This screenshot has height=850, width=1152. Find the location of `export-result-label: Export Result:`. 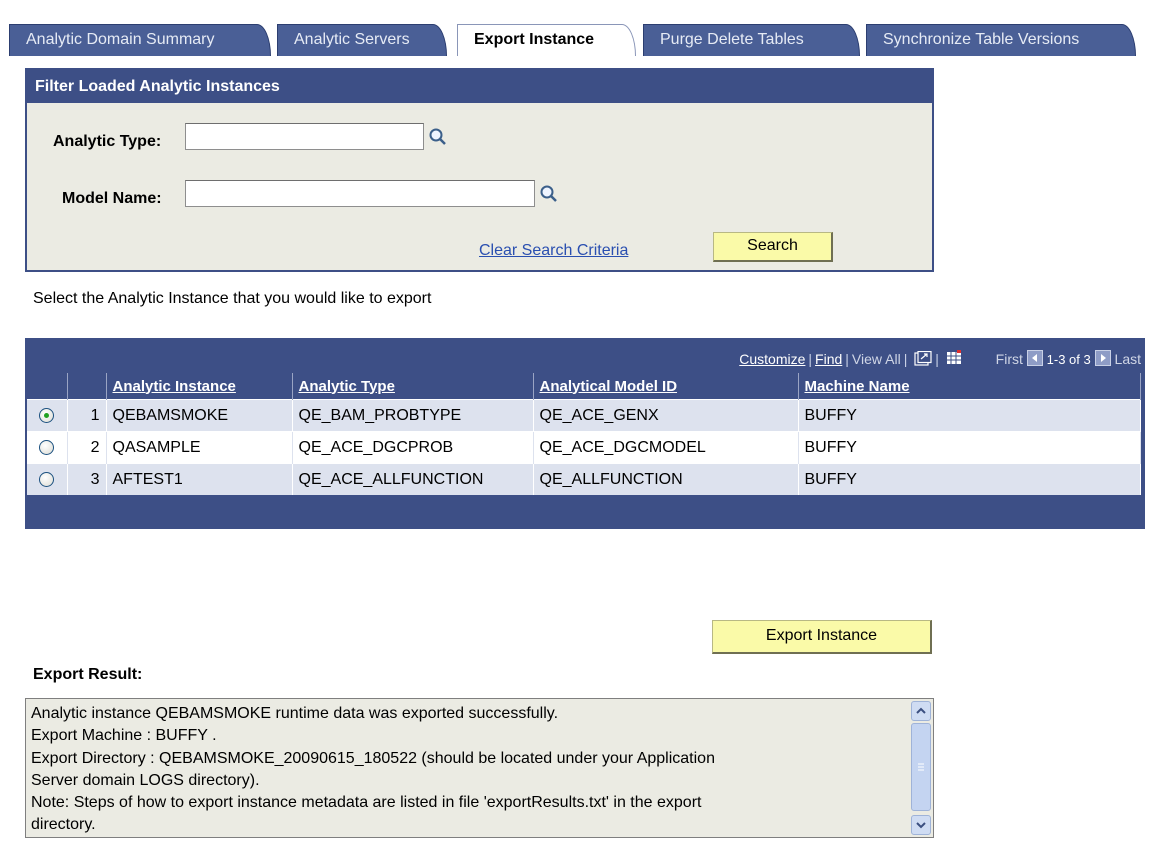

export-result-label: Export Result: is located at coordinates (88, 674).